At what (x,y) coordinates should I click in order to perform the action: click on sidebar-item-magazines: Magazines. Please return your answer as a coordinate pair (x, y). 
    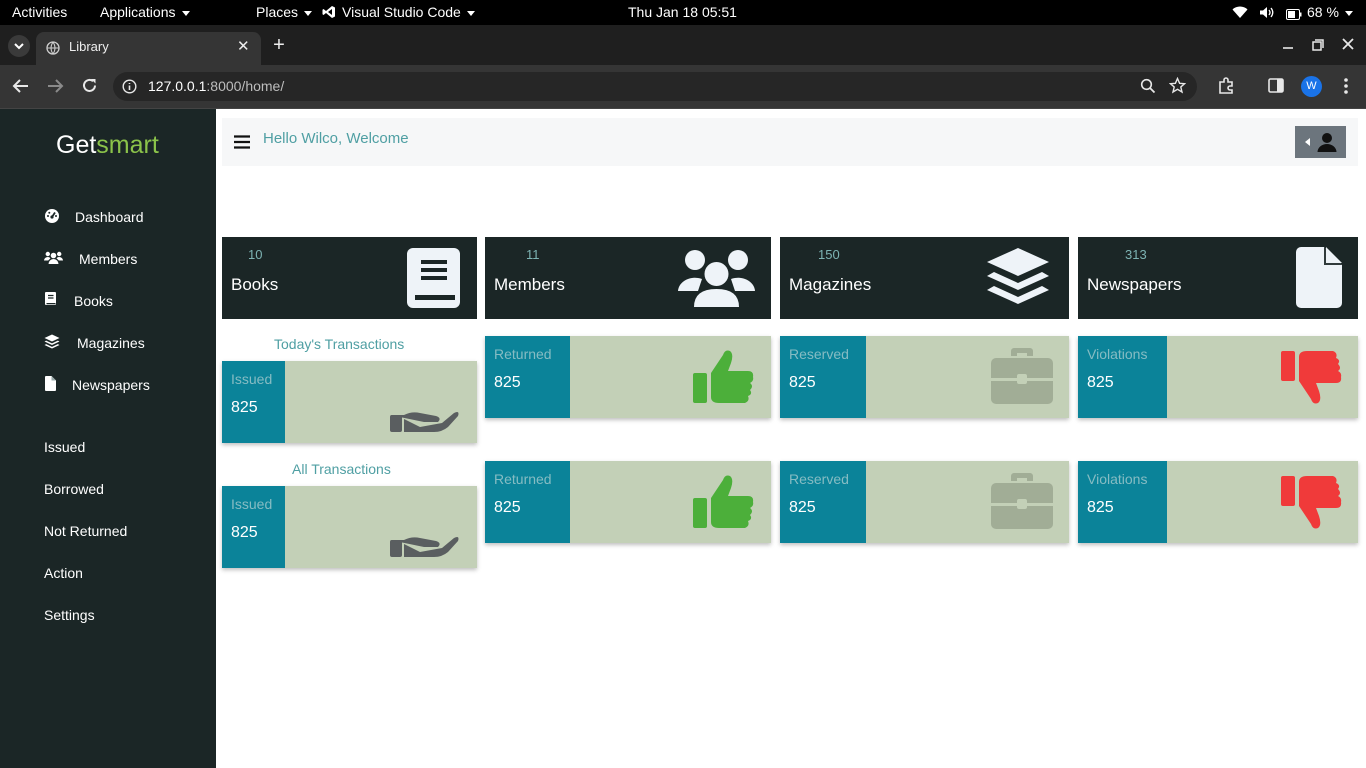
    Looking at the image, I should click on (108, 344).